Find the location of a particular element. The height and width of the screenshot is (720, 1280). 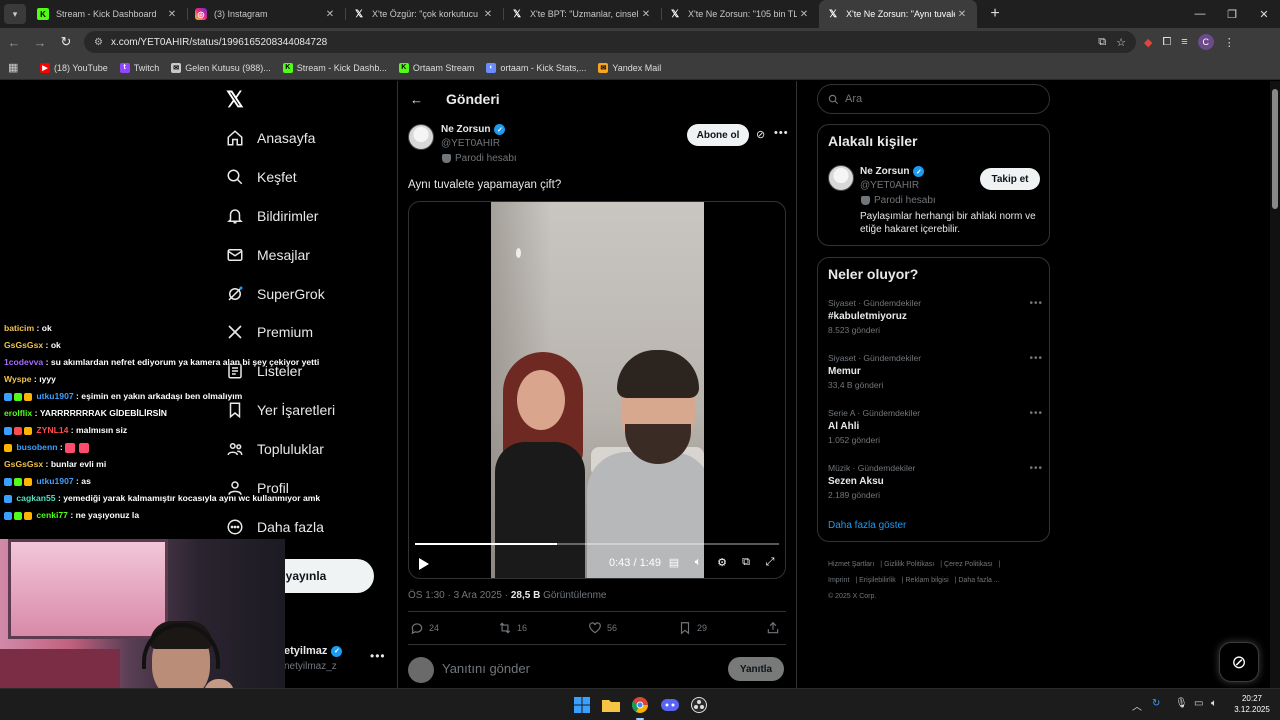

sidebar-item-home: Anasayfa is located at coordinates (270, 138).